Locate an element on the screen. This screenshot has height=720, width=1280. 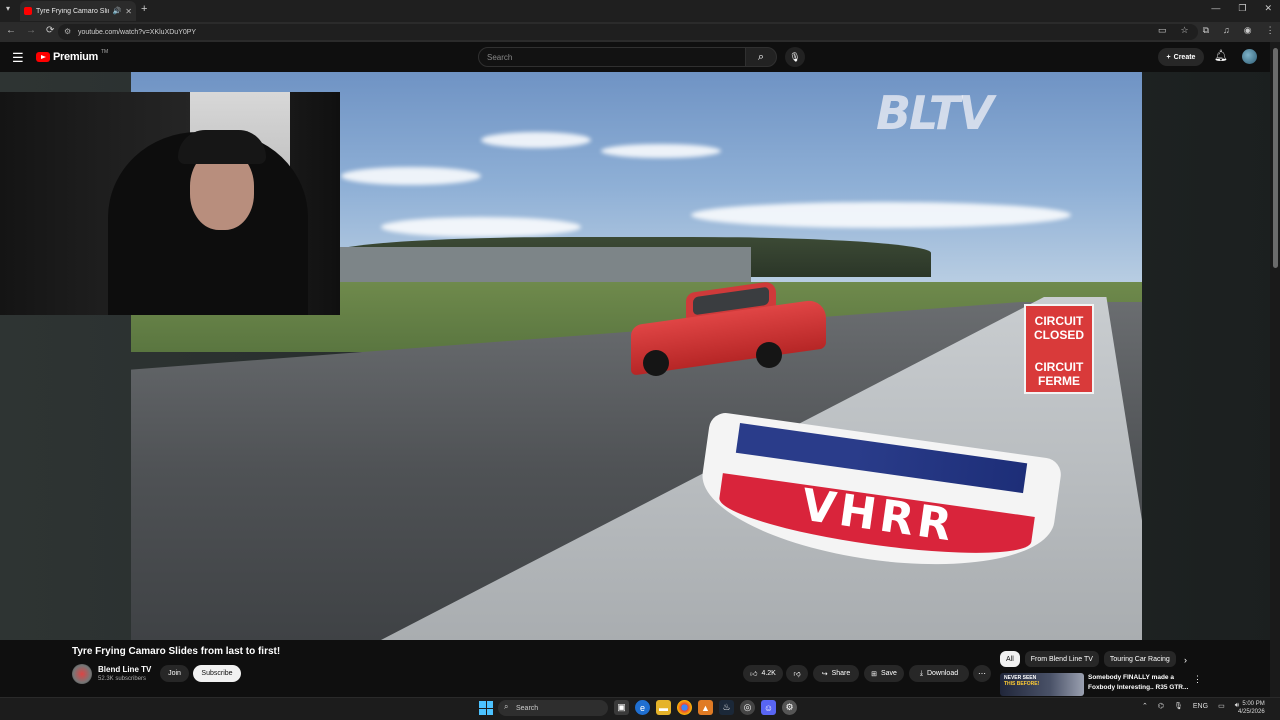
new-tab-button: + is located at coordinates (144, 9).